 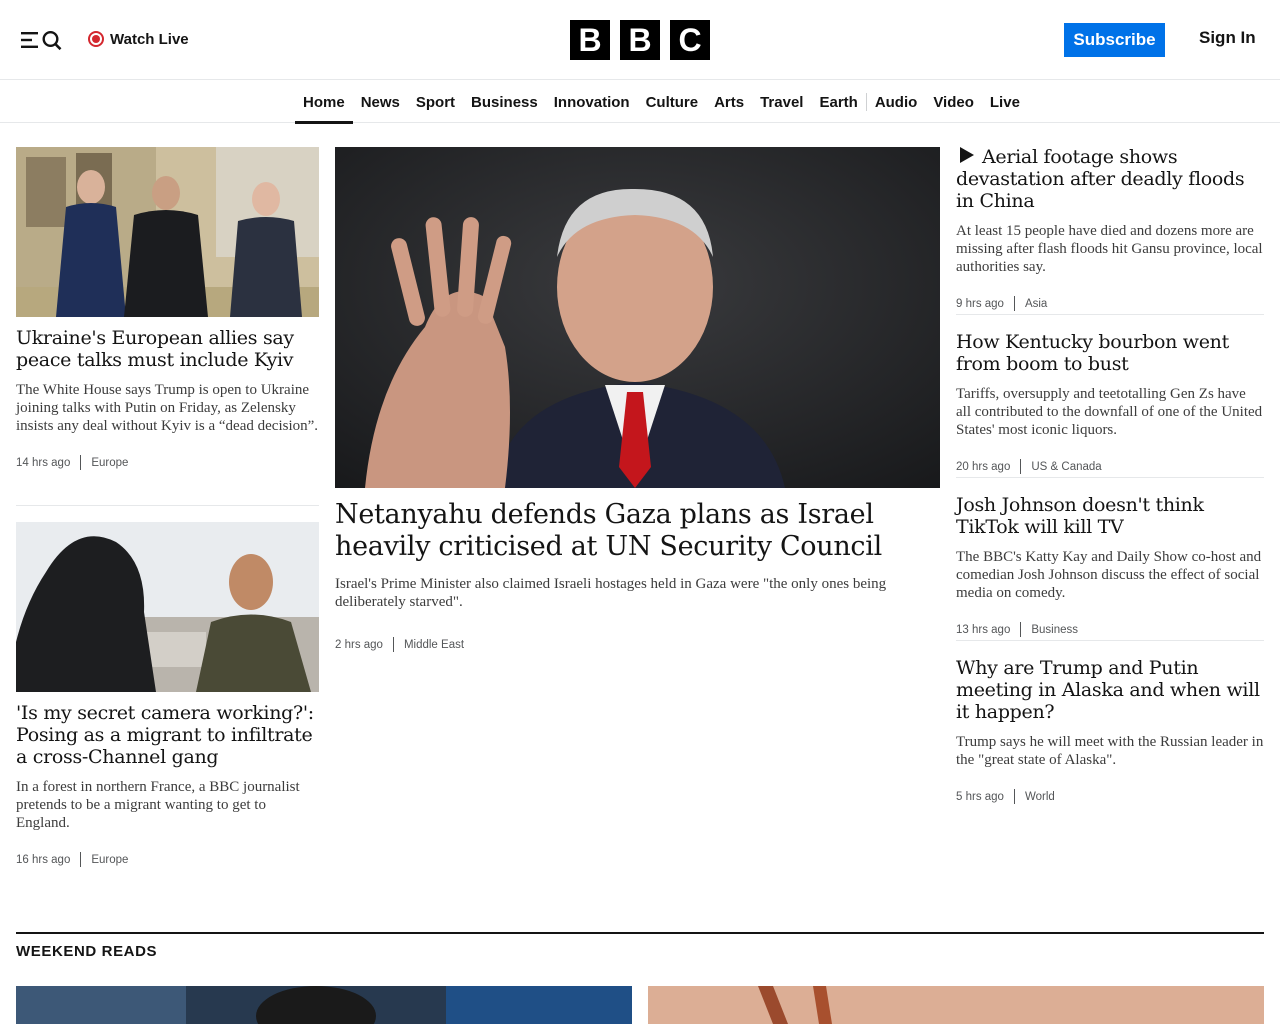 What do you see at coordinates (1110, 303) in the screenshot?
I see `story-meta: 9 hrs ago Asia` at bounding box center [1110, 303].